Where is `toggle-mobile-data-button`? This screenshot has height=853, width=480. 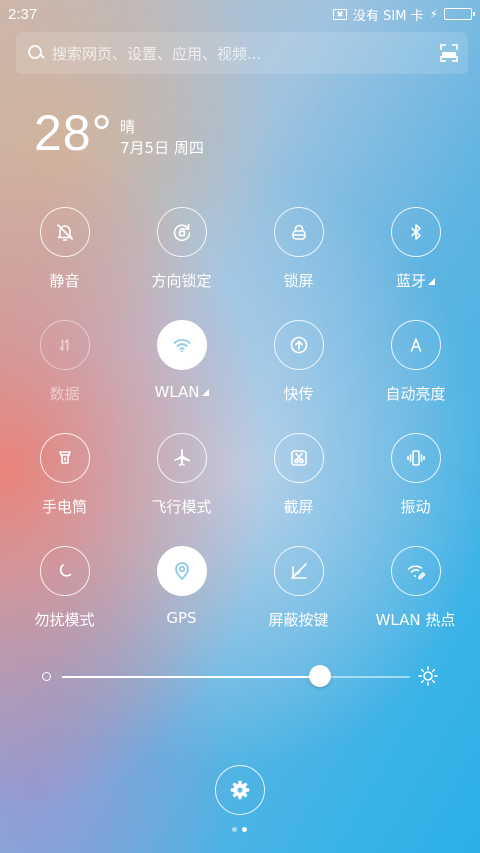
toggle-mobile-data-button is located at coordinates (64, 345).